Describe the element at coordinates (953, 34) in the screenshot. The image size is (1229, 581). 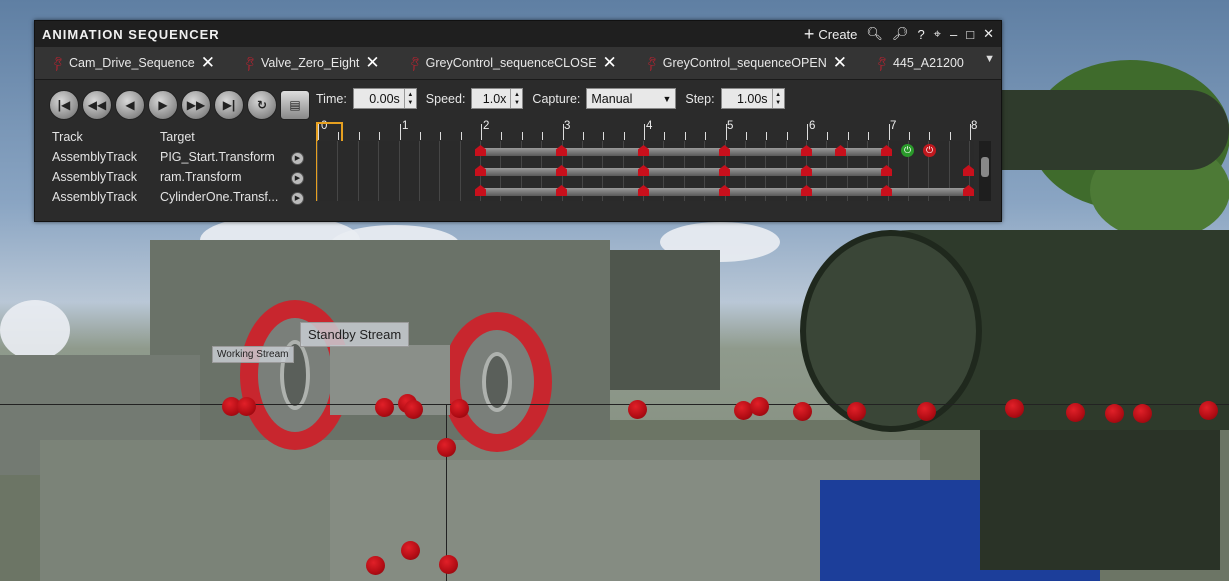
I see `minimize-icon: –` at that location.